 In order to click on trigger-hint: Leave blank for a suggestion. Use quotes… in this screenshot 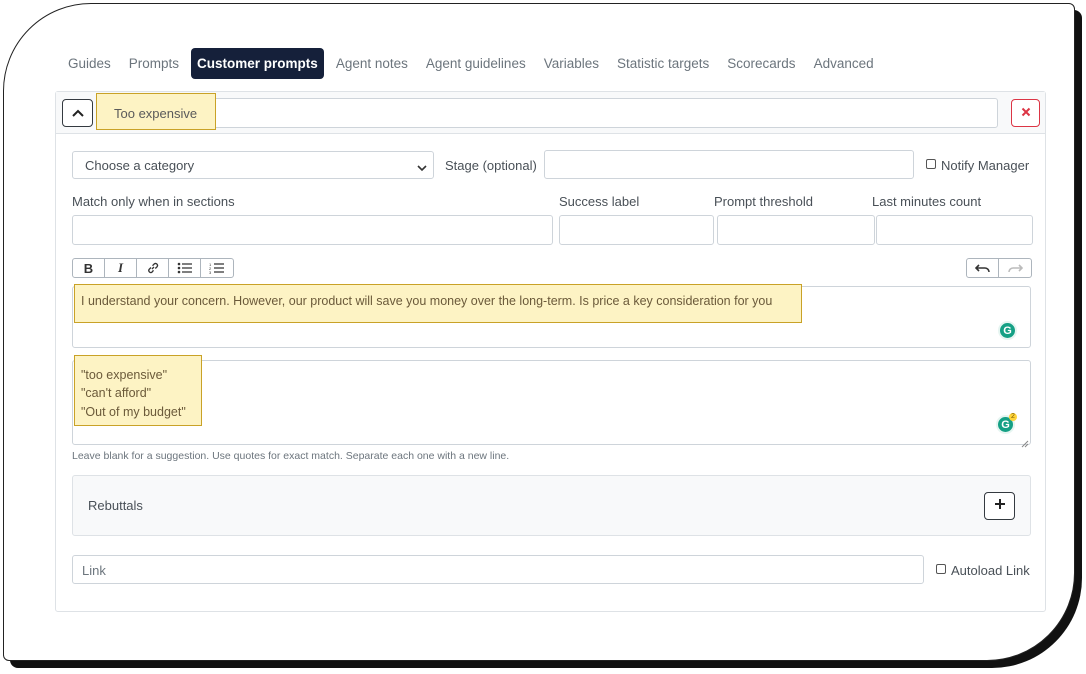, I will do `click(291, 456)`.